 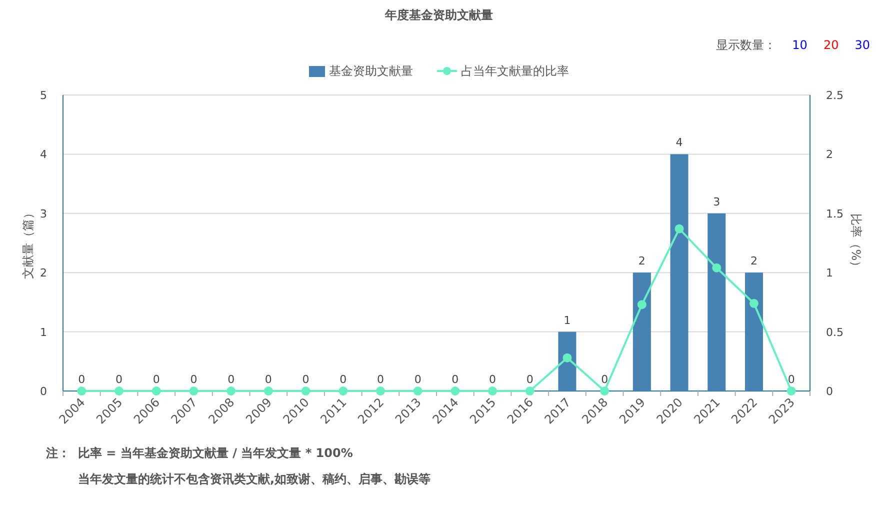 I want to click on note-label: 注：, so click(x=58, y=453).